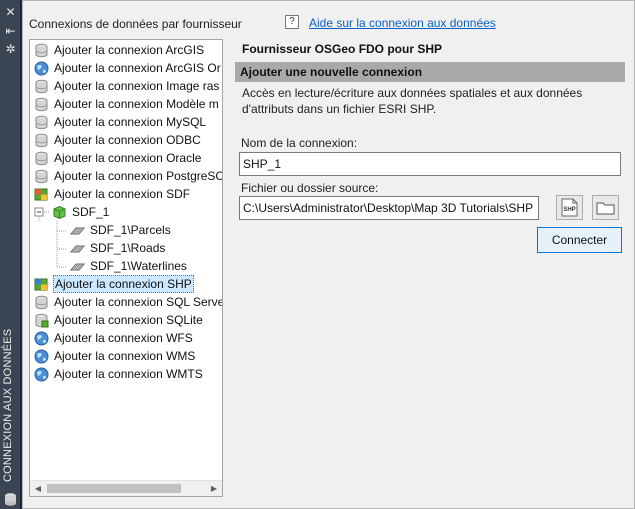  Describe the element at coordinates (10, 12) in the screenshot. I see `close-icon: ✕` at that location.